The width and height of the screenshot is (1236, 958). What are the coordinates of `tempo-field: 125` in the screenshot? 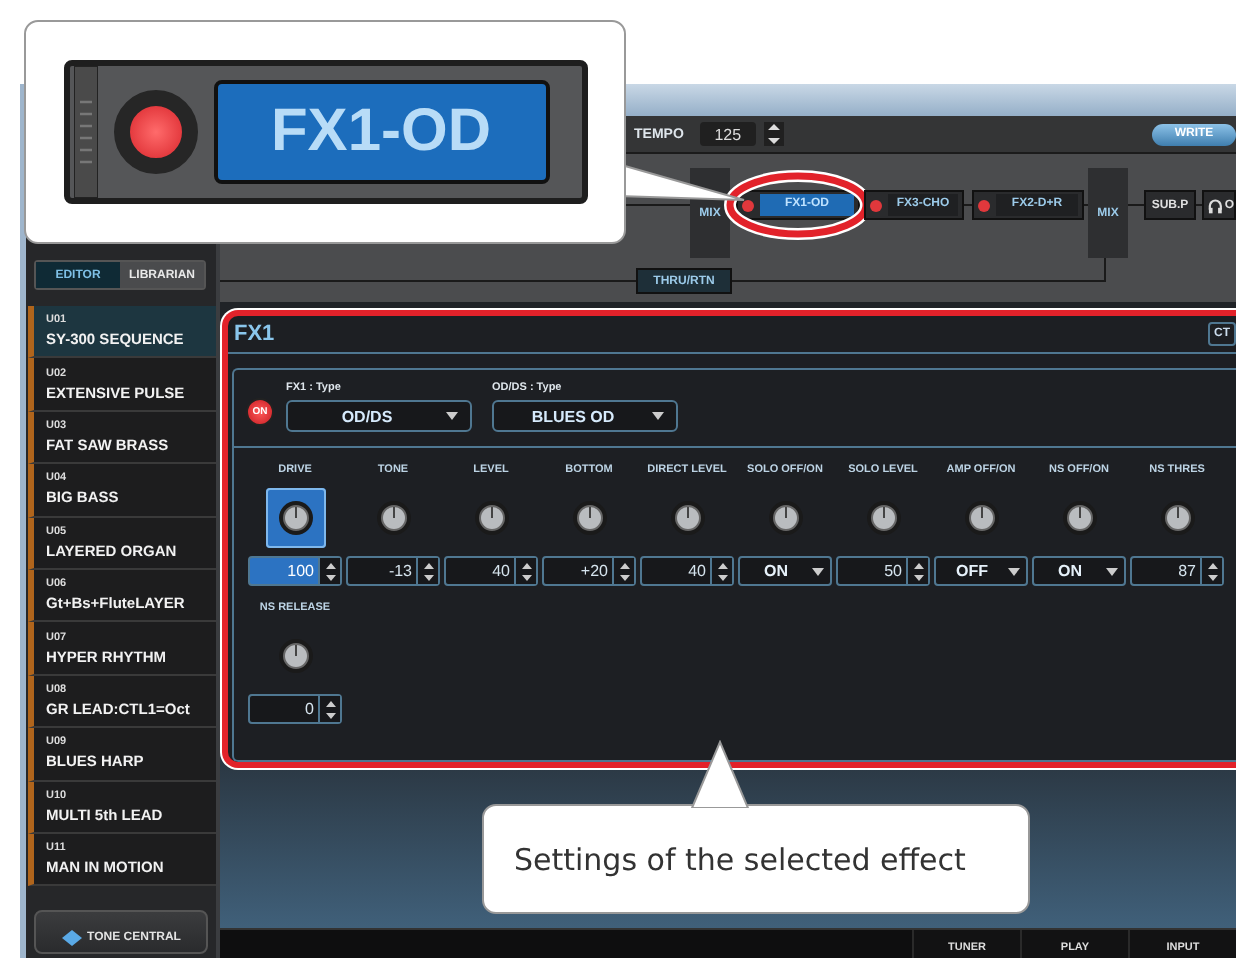 It's located at (727, 134).